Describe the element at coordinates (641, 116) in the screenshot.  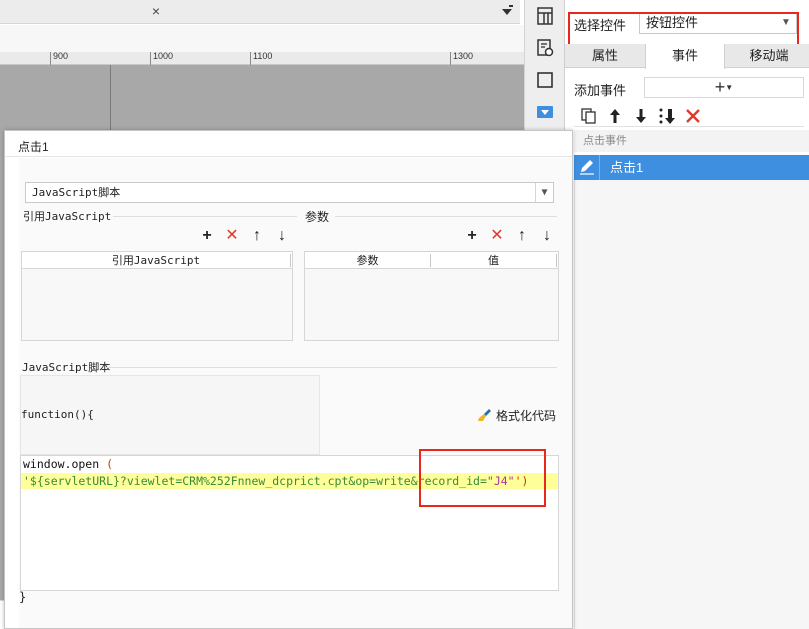
I see `move-down-icon` at that location.